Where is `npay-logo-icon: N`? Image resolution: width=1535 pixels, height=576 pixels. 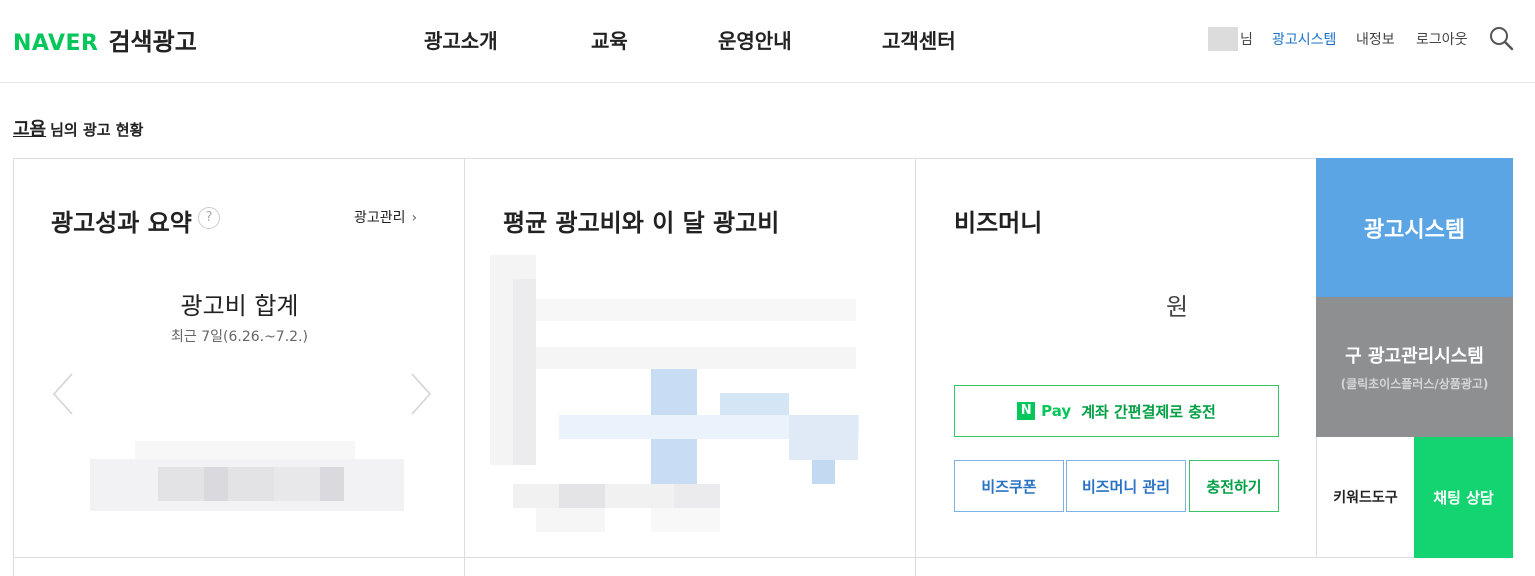
npay-logo-icon: N is located at coordinates (1026, 411).